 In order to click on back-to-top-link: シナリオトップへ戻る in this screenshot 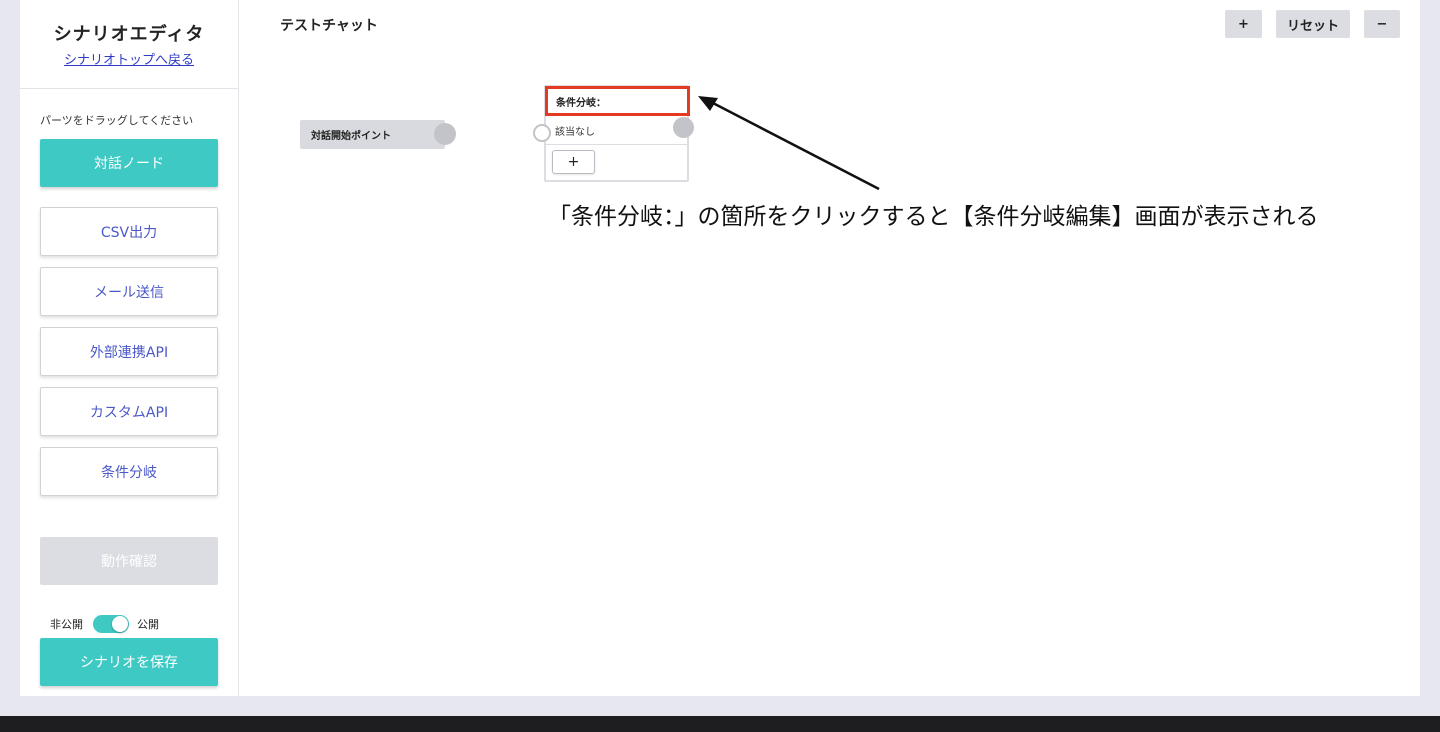, I will do `click(129, 58)`.